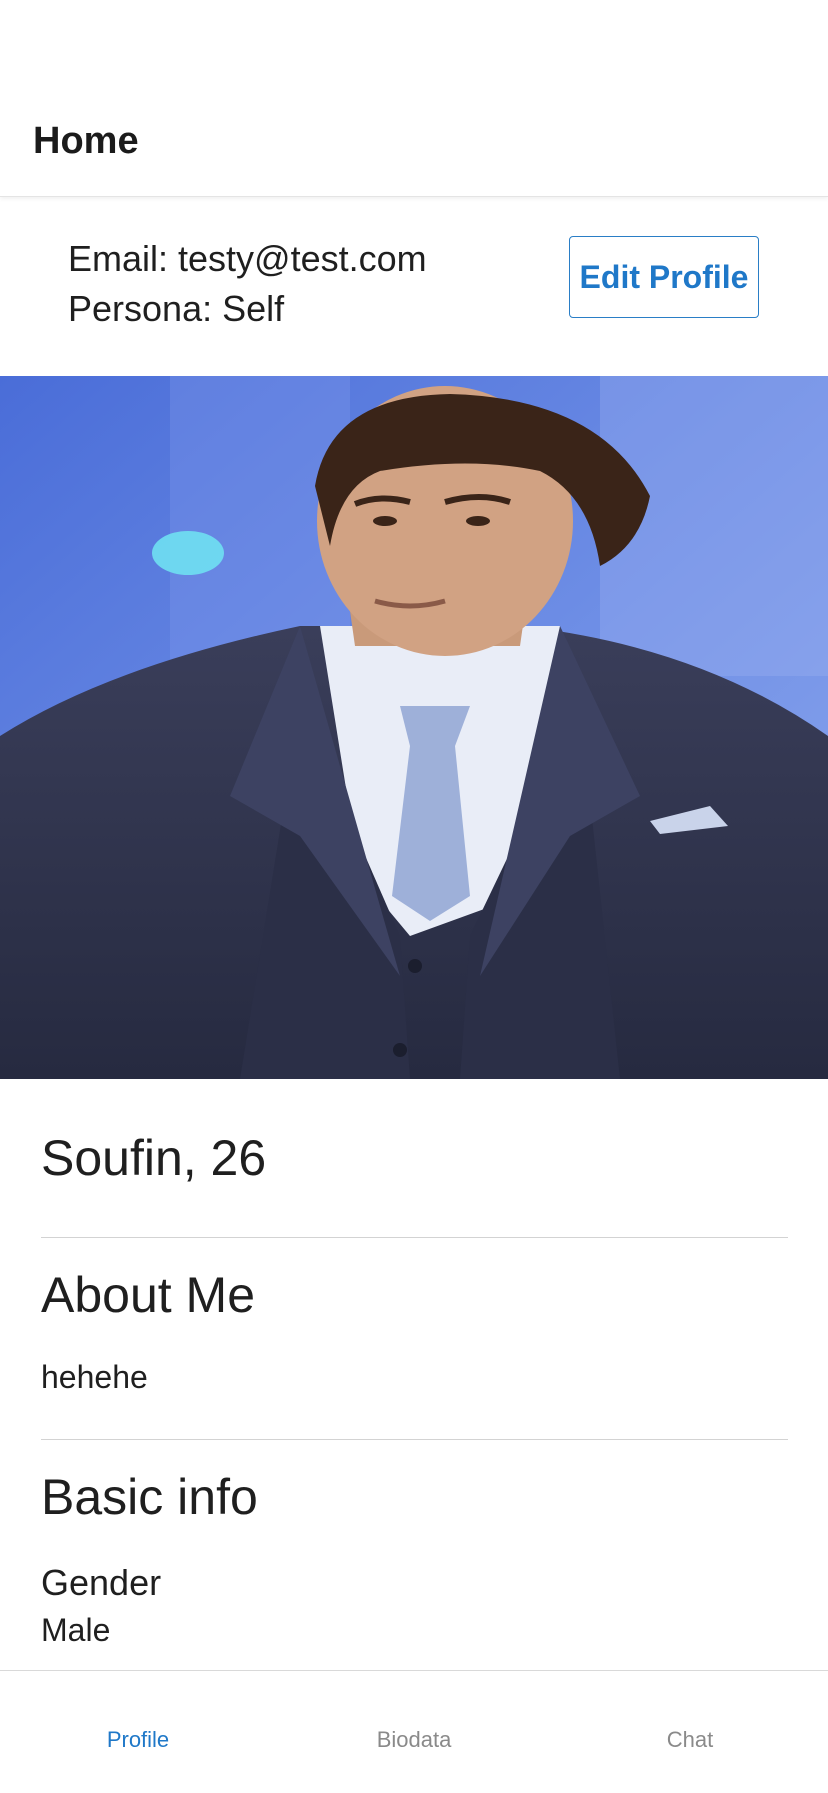 The image size is (828, 1793). Describe the element at coordinates (414, 98) in the screenshot. I see `app-header: Home` at that location.